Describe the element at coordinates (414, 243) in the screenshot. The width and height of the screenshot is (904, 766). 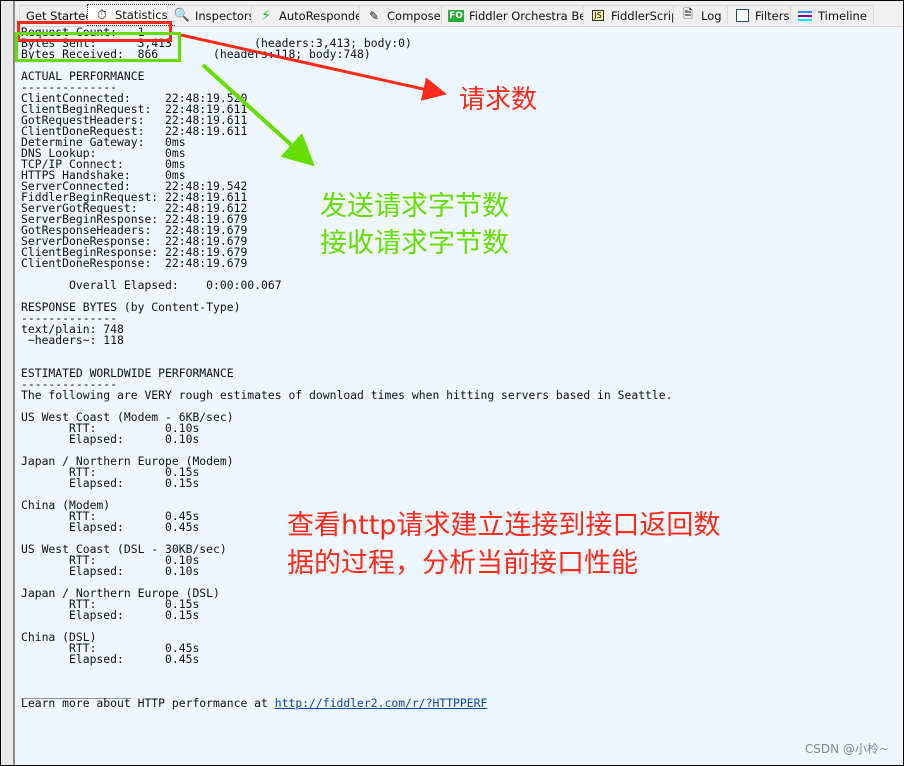
I see `bytes-received-note: 接收请求字节数` at that location.